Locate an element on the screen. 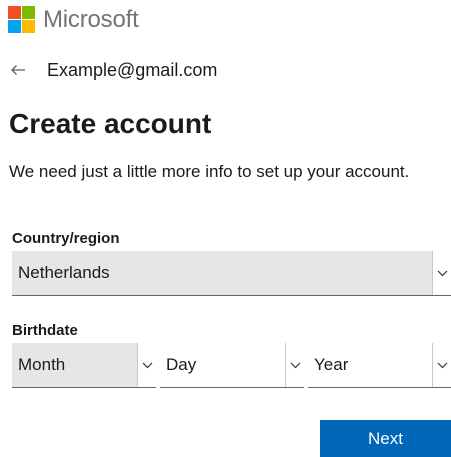 This screenshot has width=451, height=457. day-select: Day is located at coordinates (232, 365).